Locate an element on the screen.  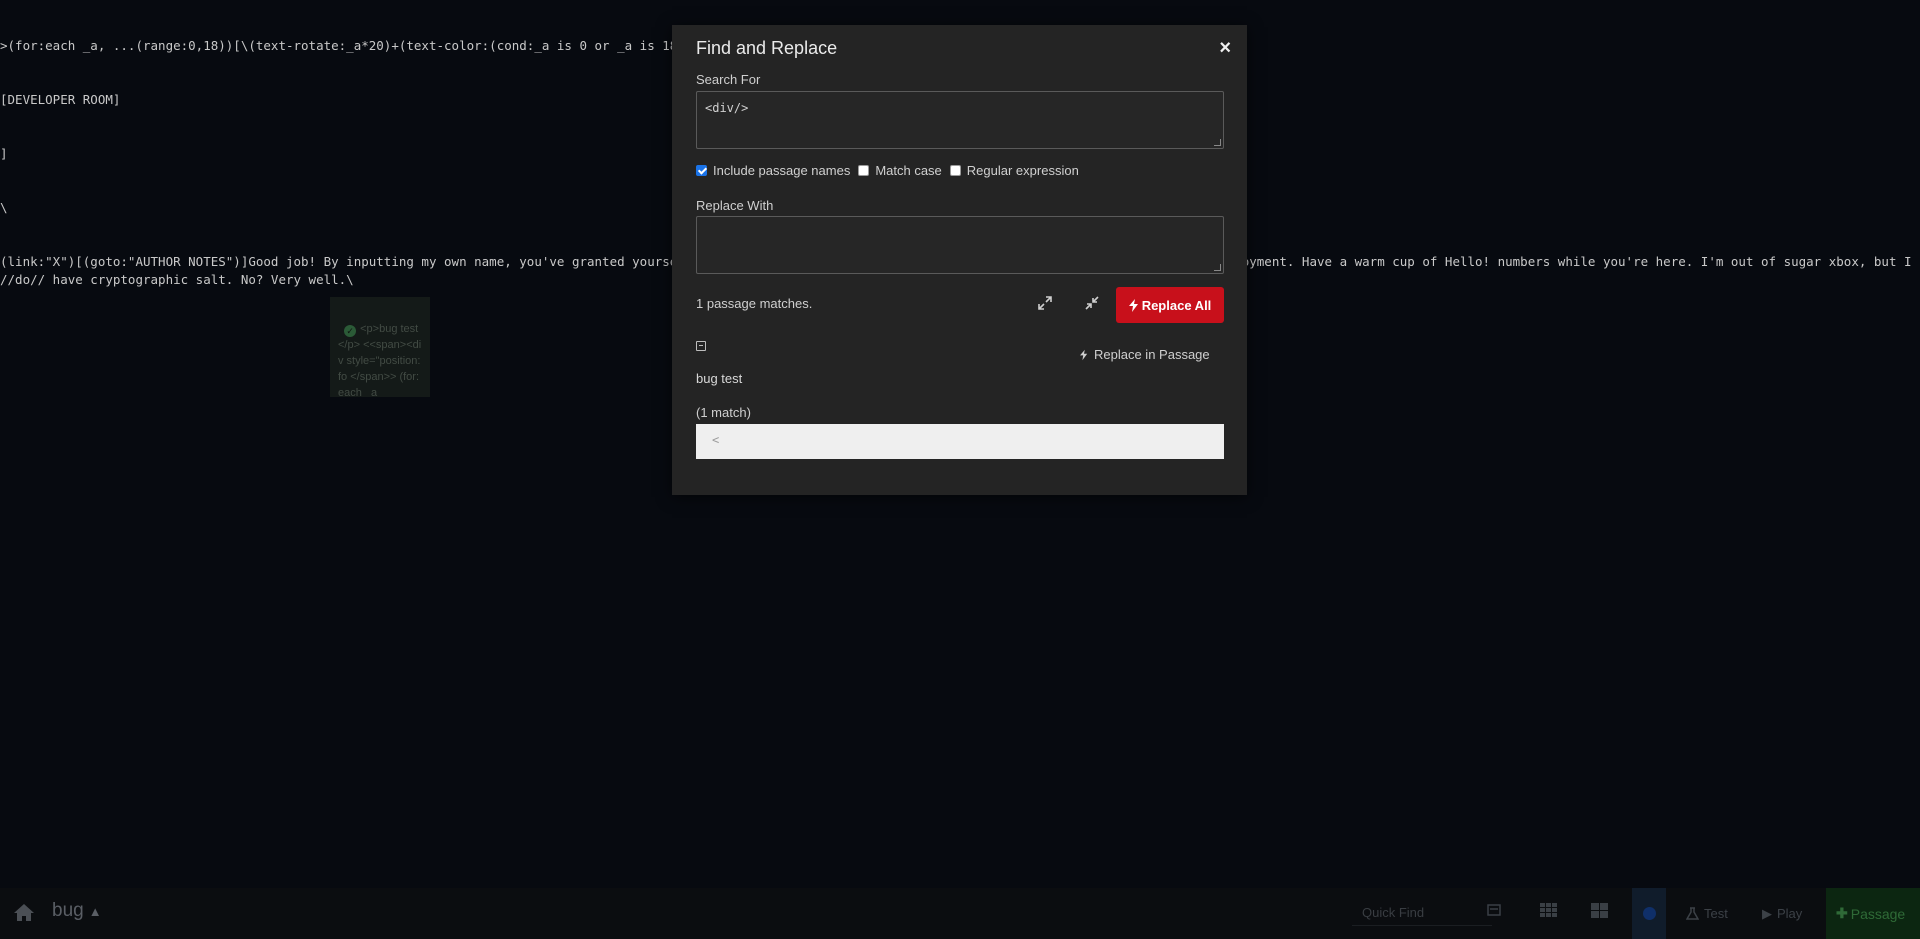
regular-expression-checkbox is located at coordinates (955, 170).